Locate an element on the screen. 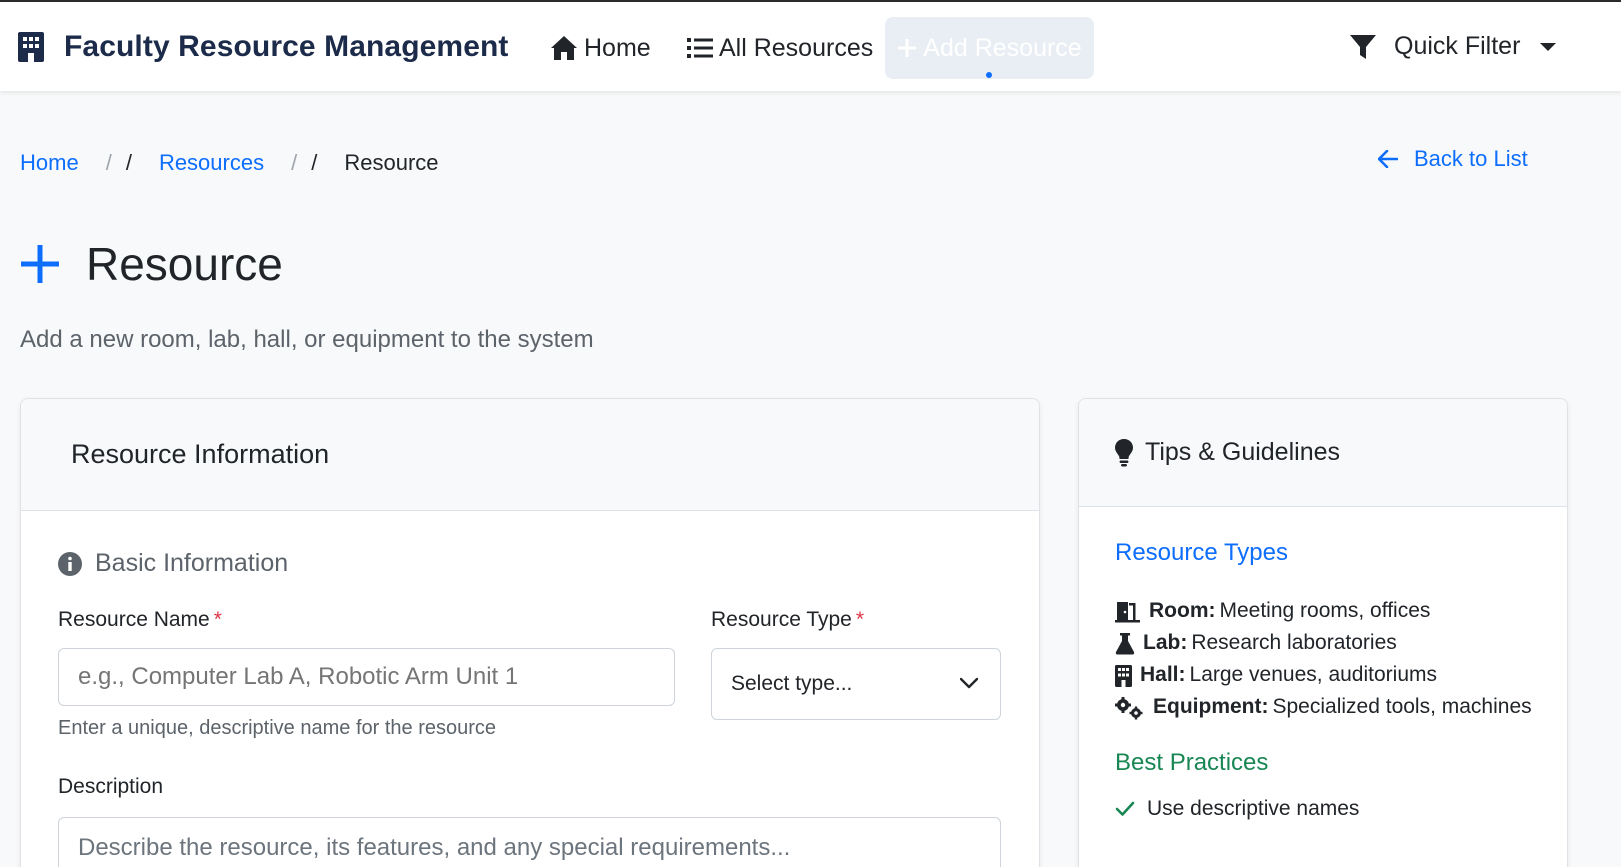 The width and height of the screenshot is (1621, 867). tip-item-desc: Research laboratories is located at coordinates (1294, 642).